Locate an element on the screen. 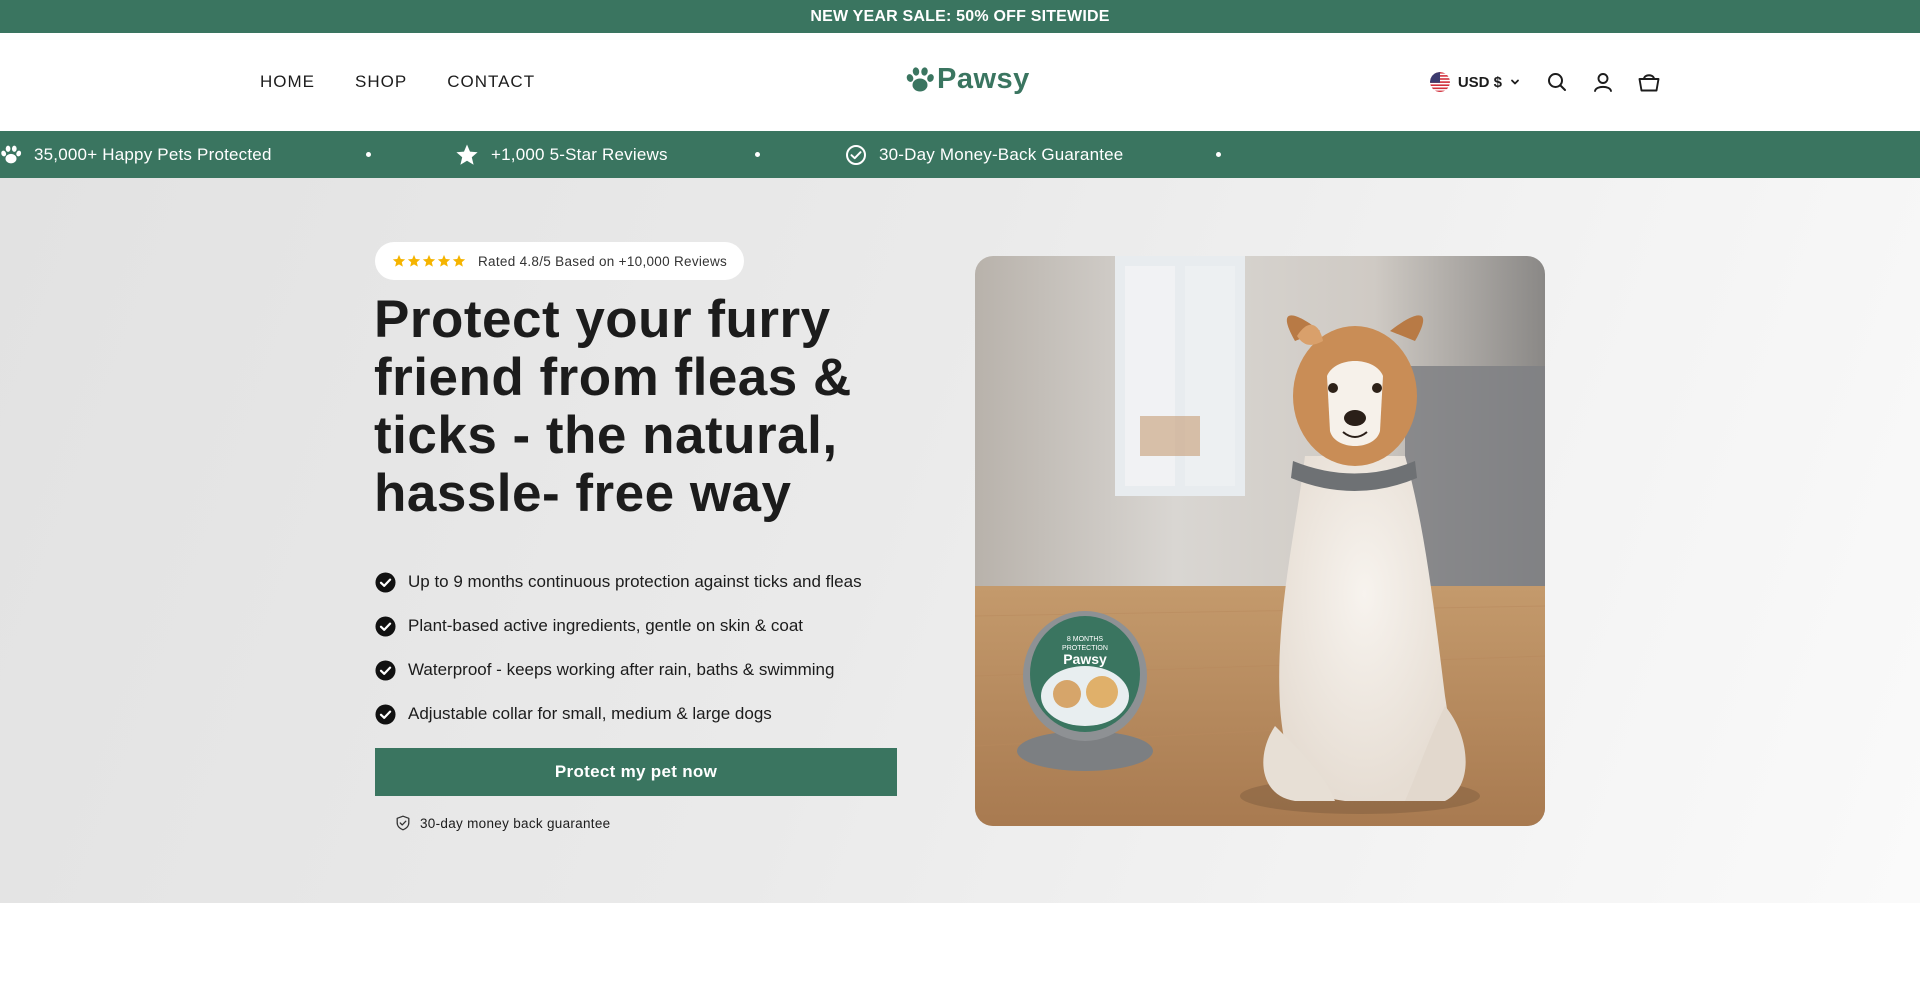  trust-item-guarantee: 30-Day Money-Back Guarantee is located at coordinates (984, 154).